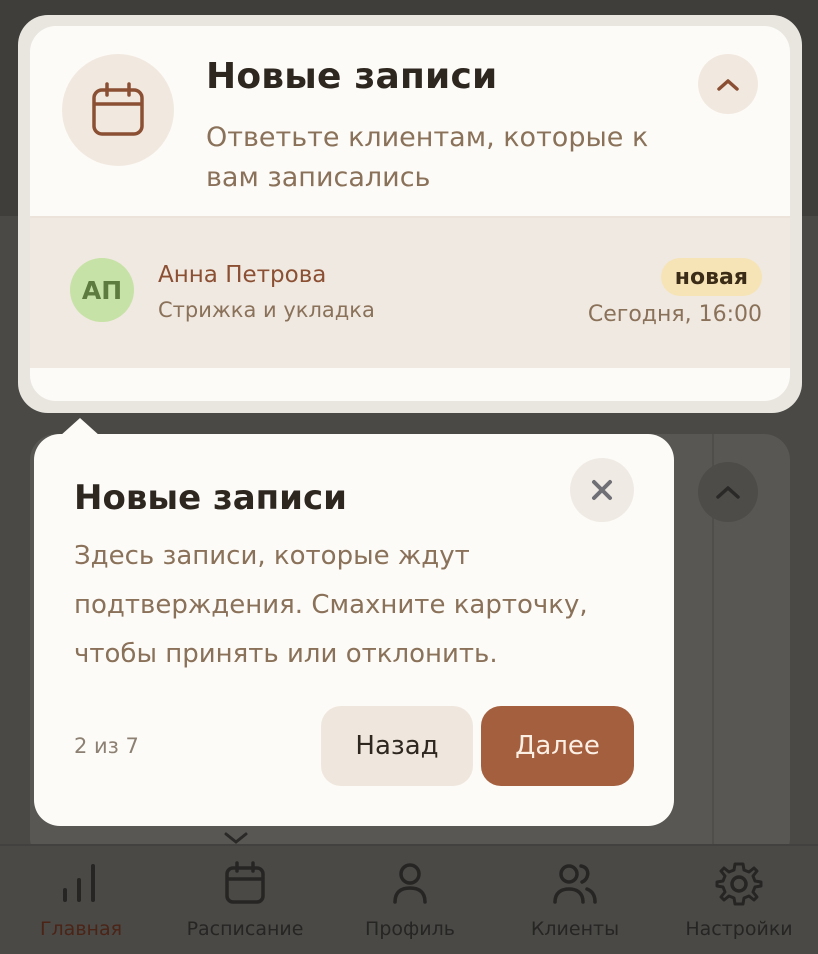  Describe the element at coordinates (739, 884) in the screenshot. I see `gear-icon` at that location.